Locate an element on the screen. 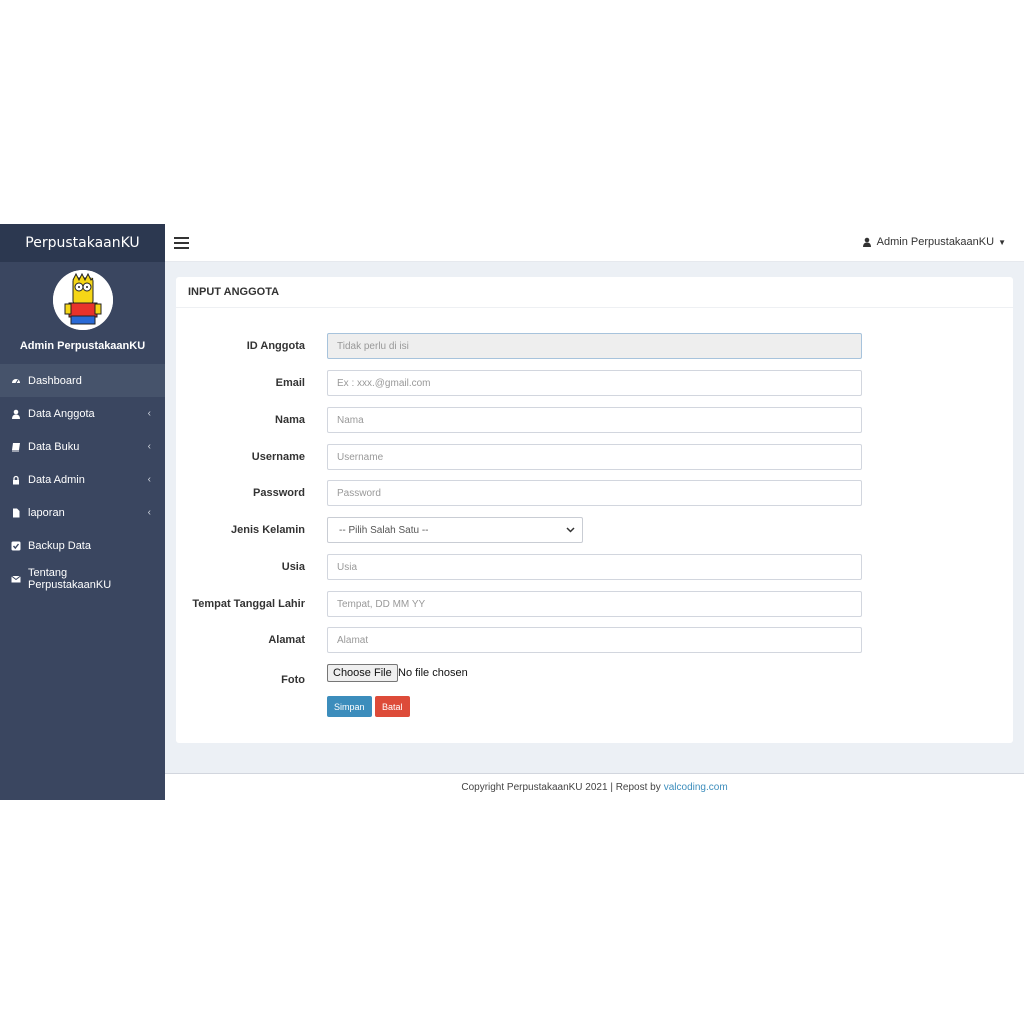 The height and width of the screenshot is (1024, 1024). password-input is located at coordinates (594, 493).